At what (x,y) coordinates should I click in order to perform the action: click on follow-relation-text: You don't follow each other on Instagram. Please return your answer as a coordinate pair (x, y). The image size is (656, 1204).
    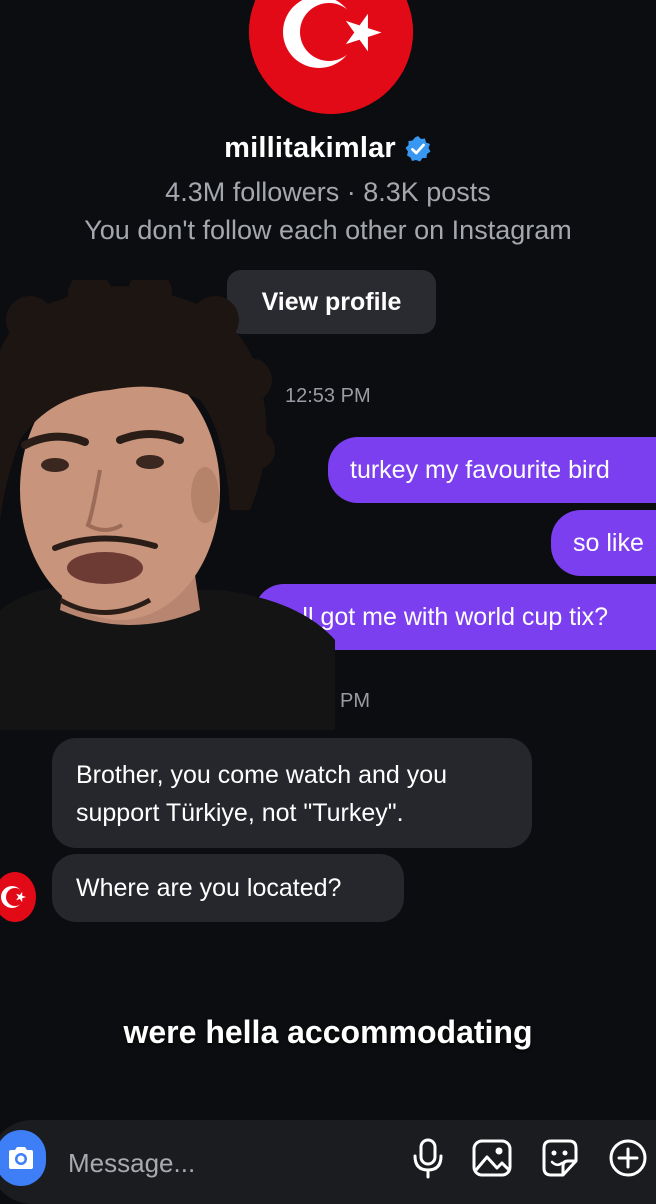
    Looking at the image, I should click on (328, 230).